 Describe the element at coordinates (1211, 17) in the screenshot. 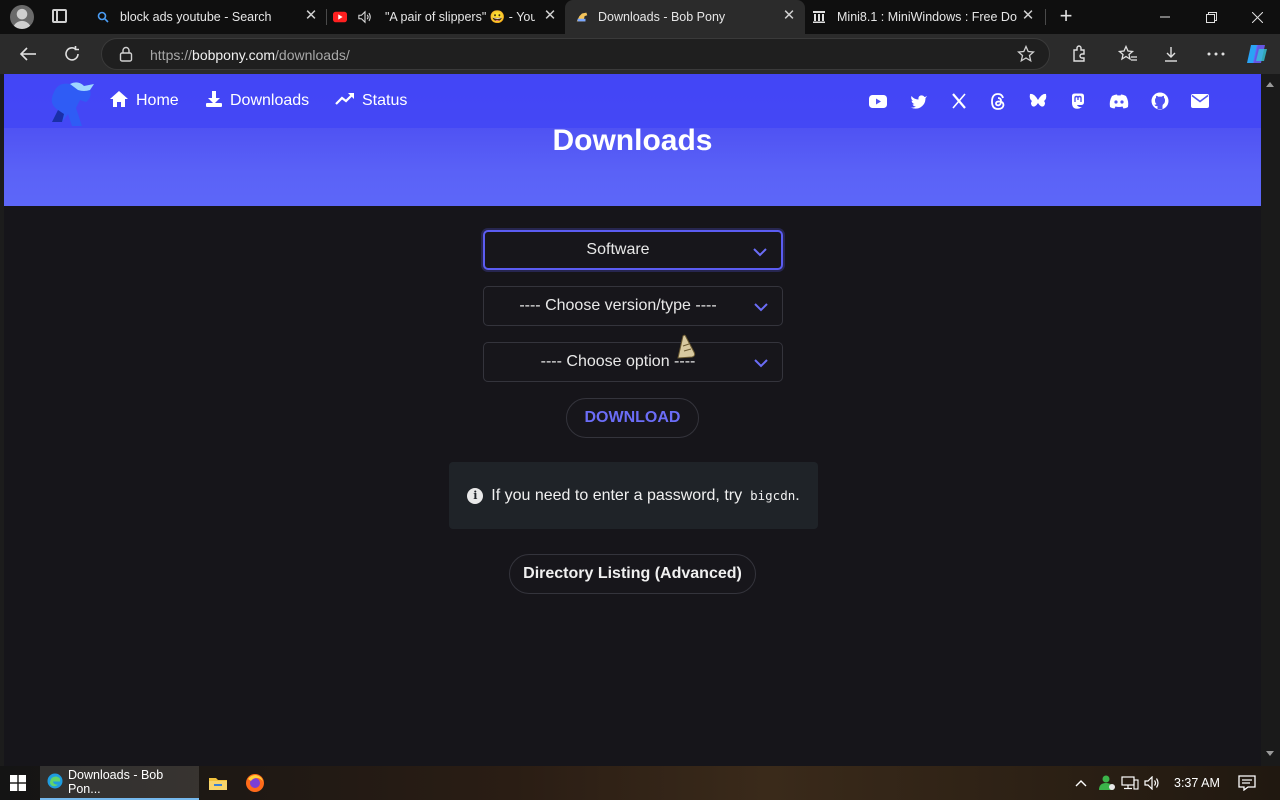

I see `restore-icon` at that location.